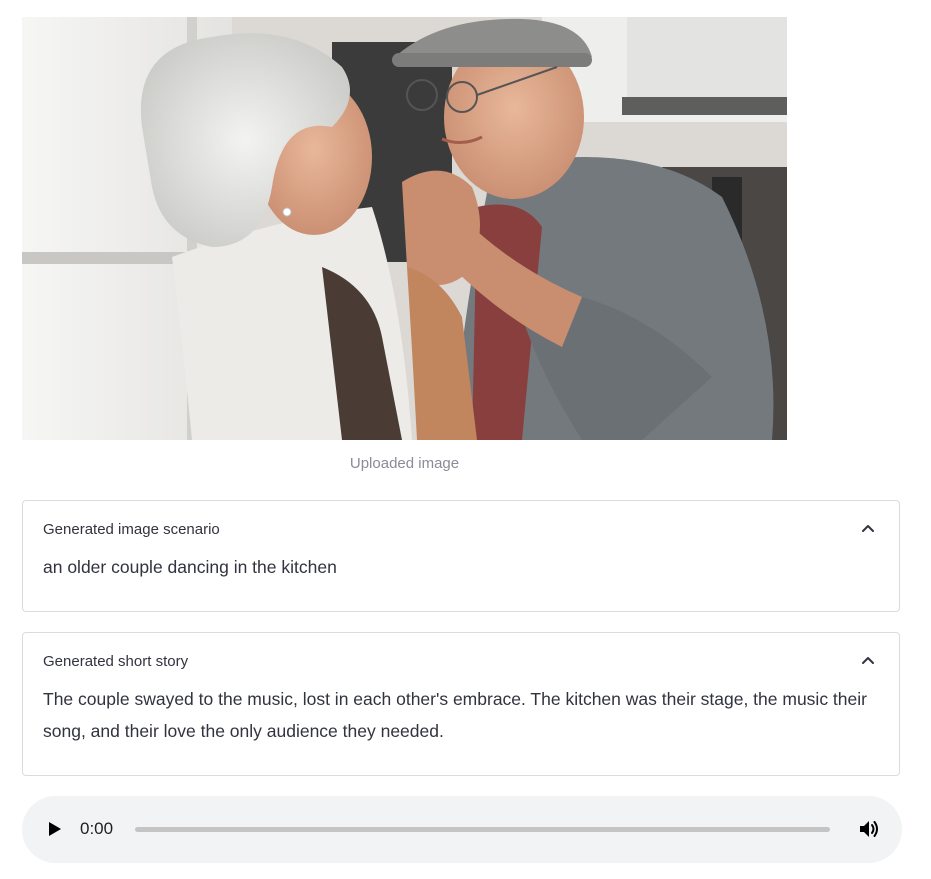 This screenshot has height=879, width=931. Describe the element at coordinates (404, 463) in the screenshot. I see `image-caption: Uploaded image` at that location.